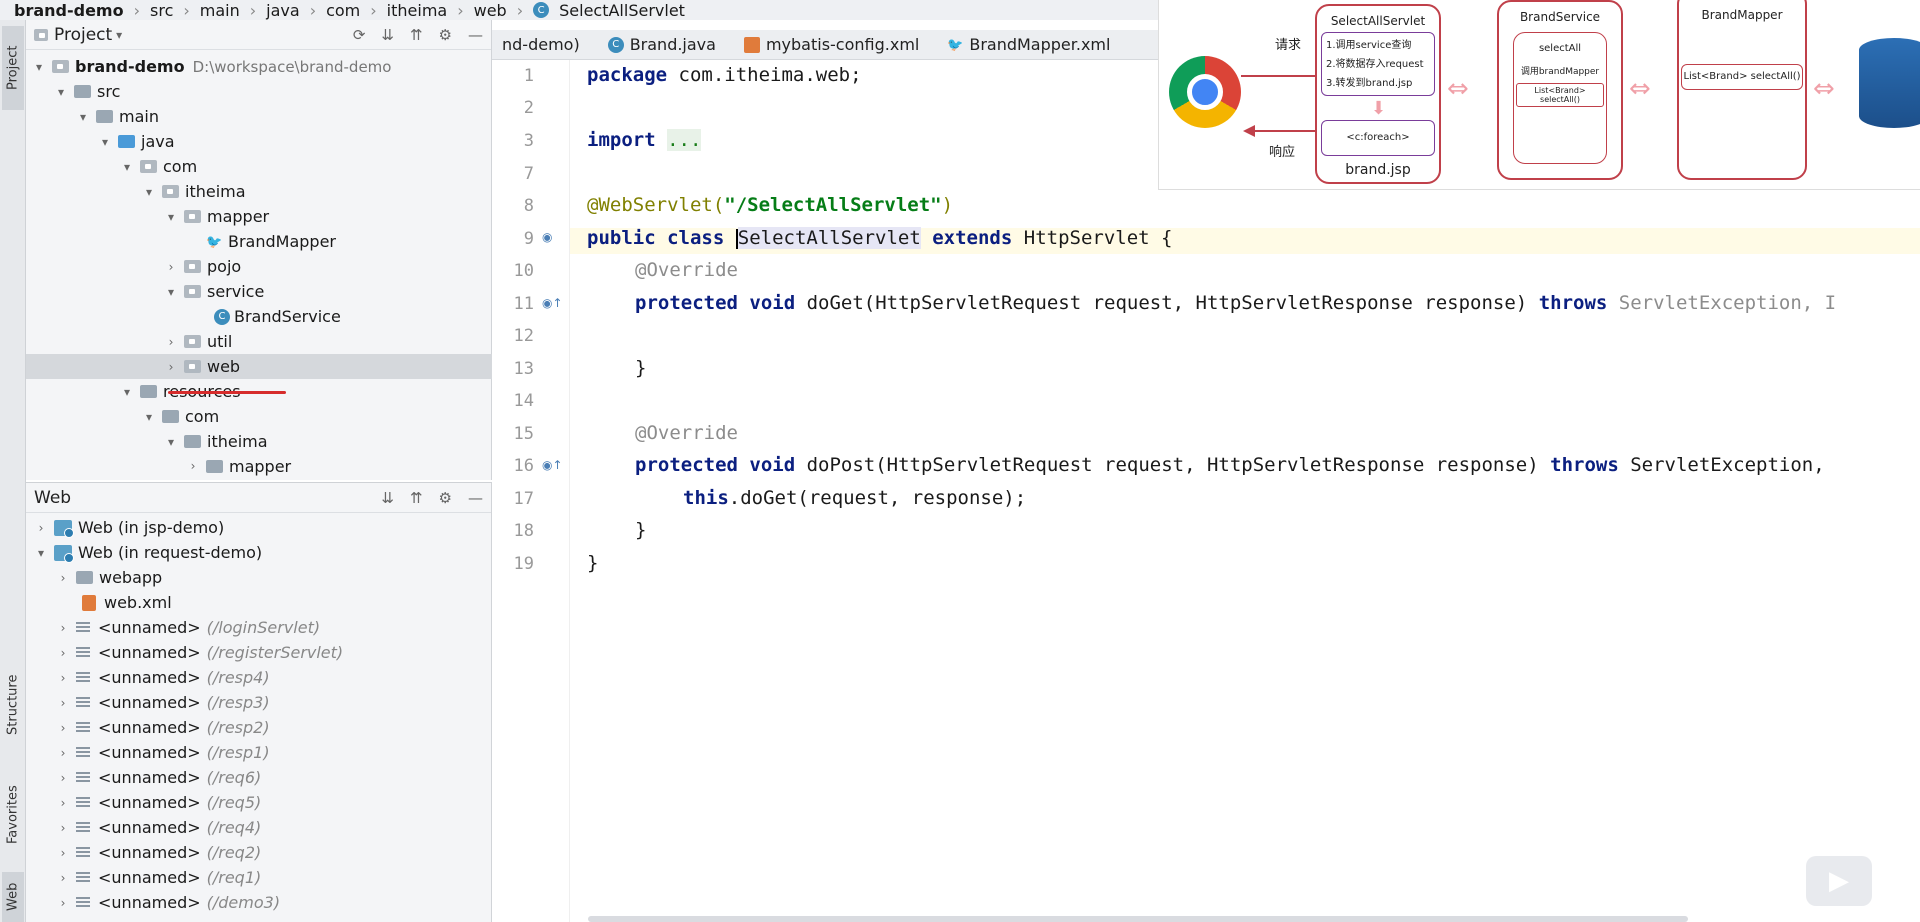 Image resolution: width=1920 pixels, height=922 pixels. I want to click on tree-row: C BrandService, so click(259, 316).